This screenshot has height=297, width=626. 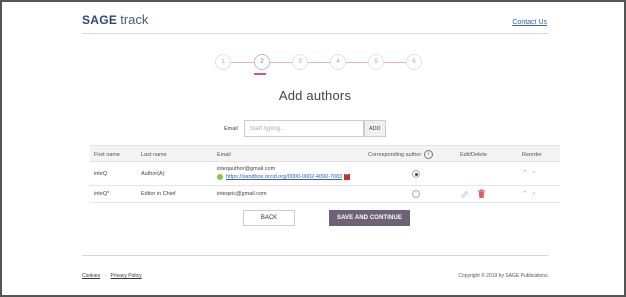 What do you see at coordinates (220, 177) in the screenshot?
I see `orcid-icon` at bounding box center [220, 177].